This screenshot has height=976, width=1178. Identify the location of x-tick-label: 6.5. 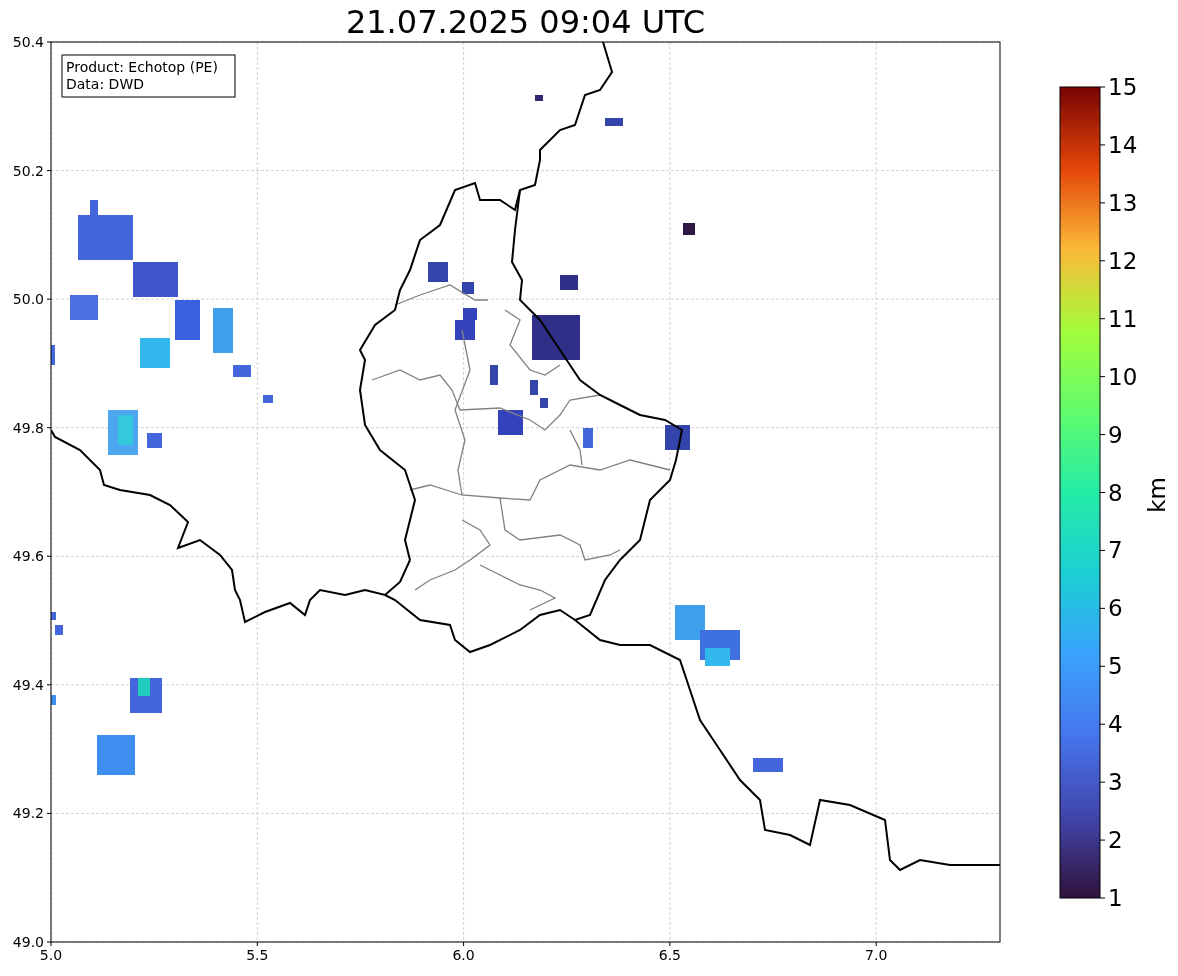
(670, 955).